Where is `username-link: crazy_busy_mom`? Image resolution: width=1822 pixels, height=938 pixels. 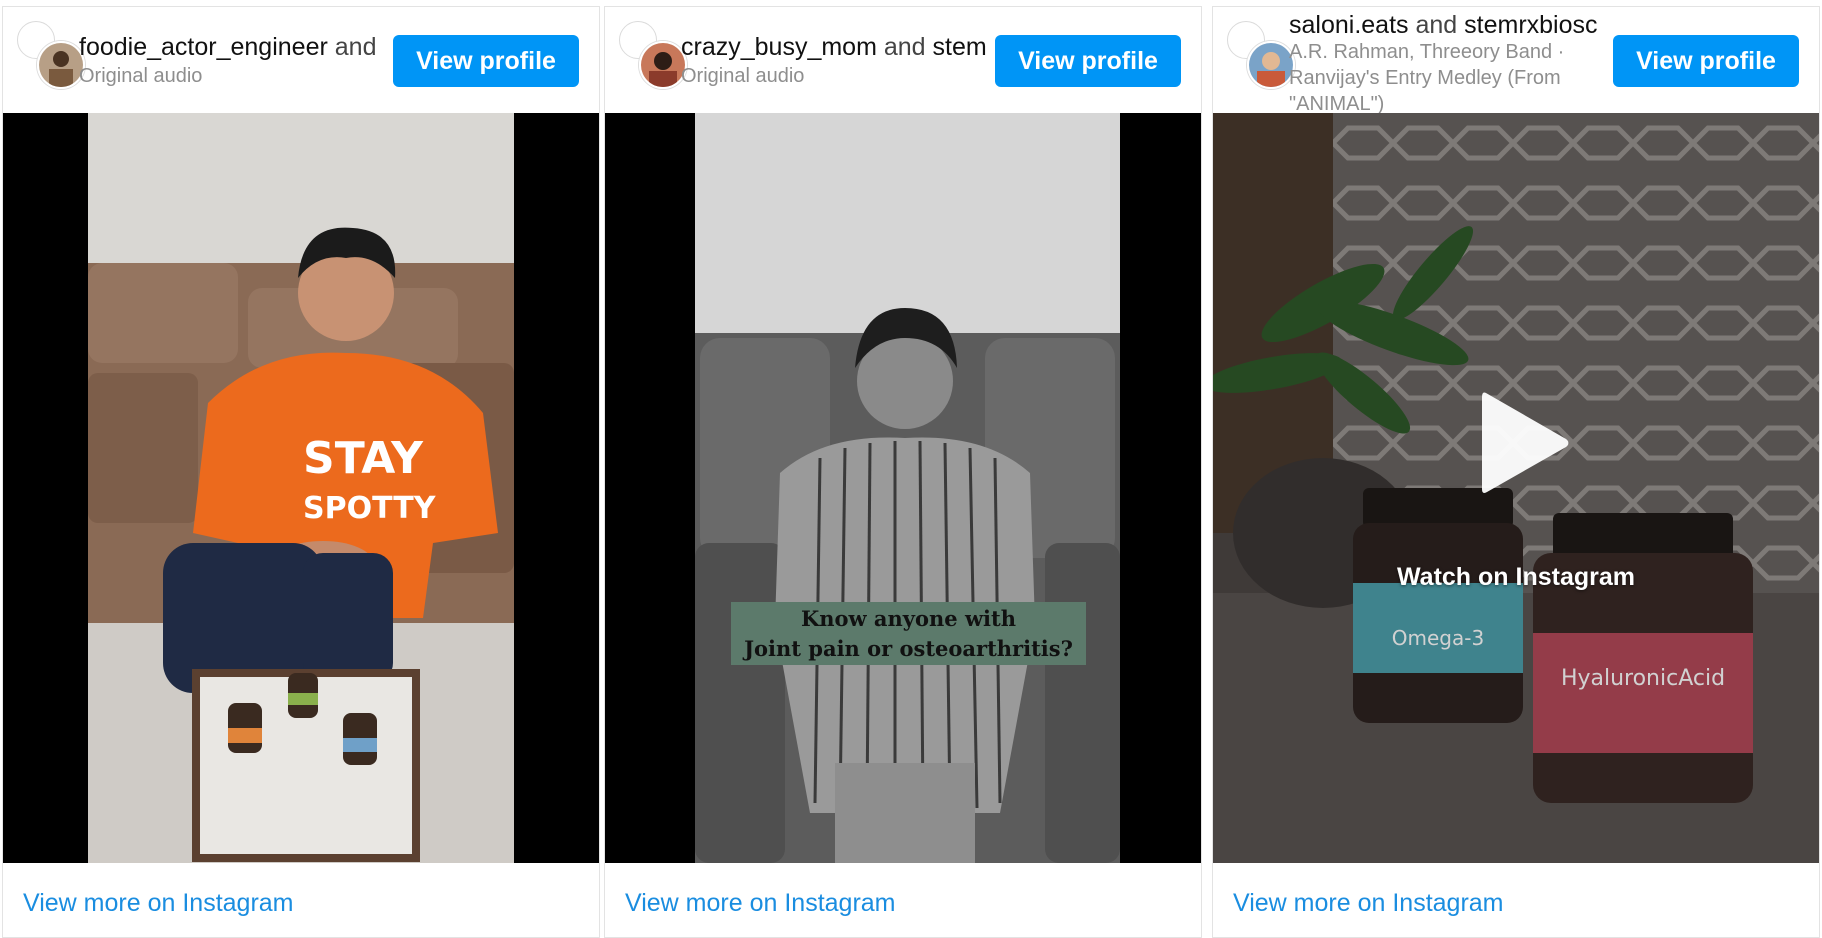 username-link: crazy_busy_mom is located at coordinates (779, 47).